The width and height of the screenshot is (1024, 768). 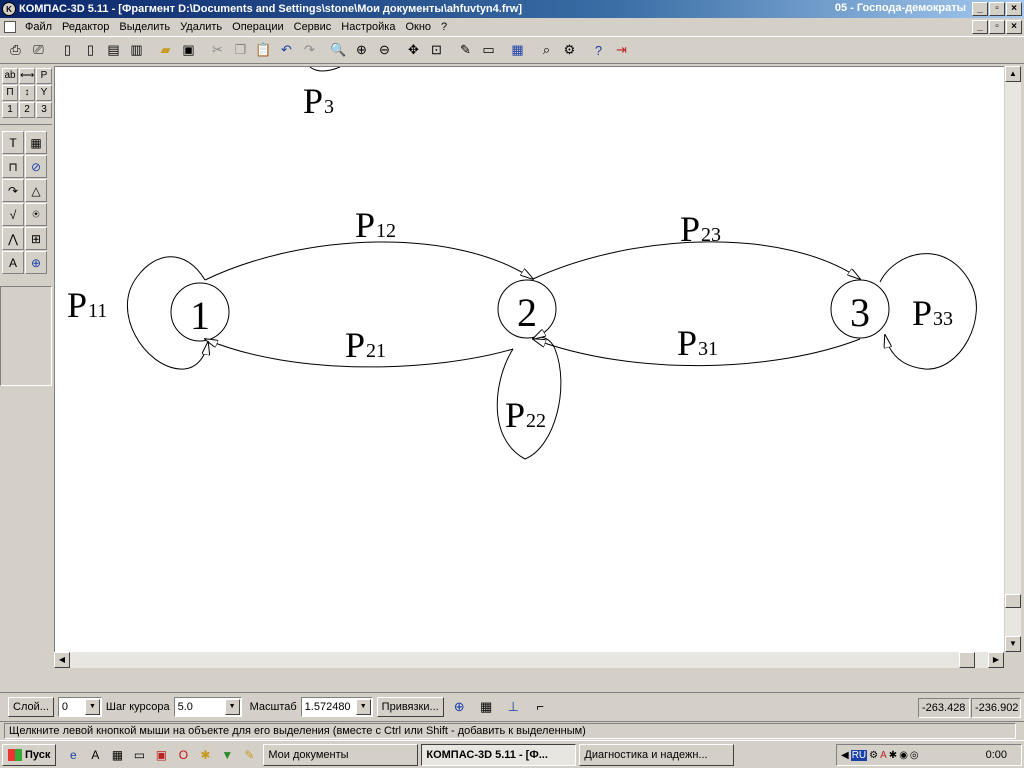 What do you see at coordinates (980, 9) in the screenshot?
I see `minimize-button: _` at bounding box center [980, 9].